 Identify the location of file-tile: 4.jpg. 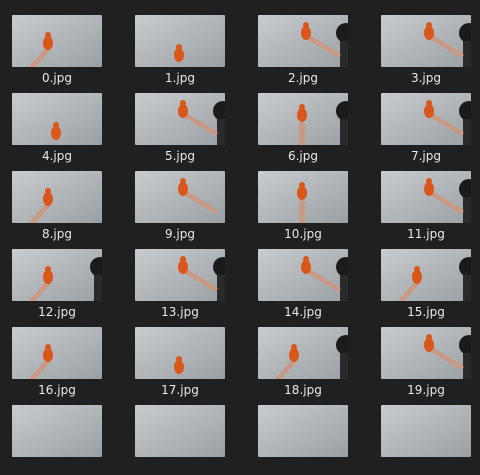
(57, 128).